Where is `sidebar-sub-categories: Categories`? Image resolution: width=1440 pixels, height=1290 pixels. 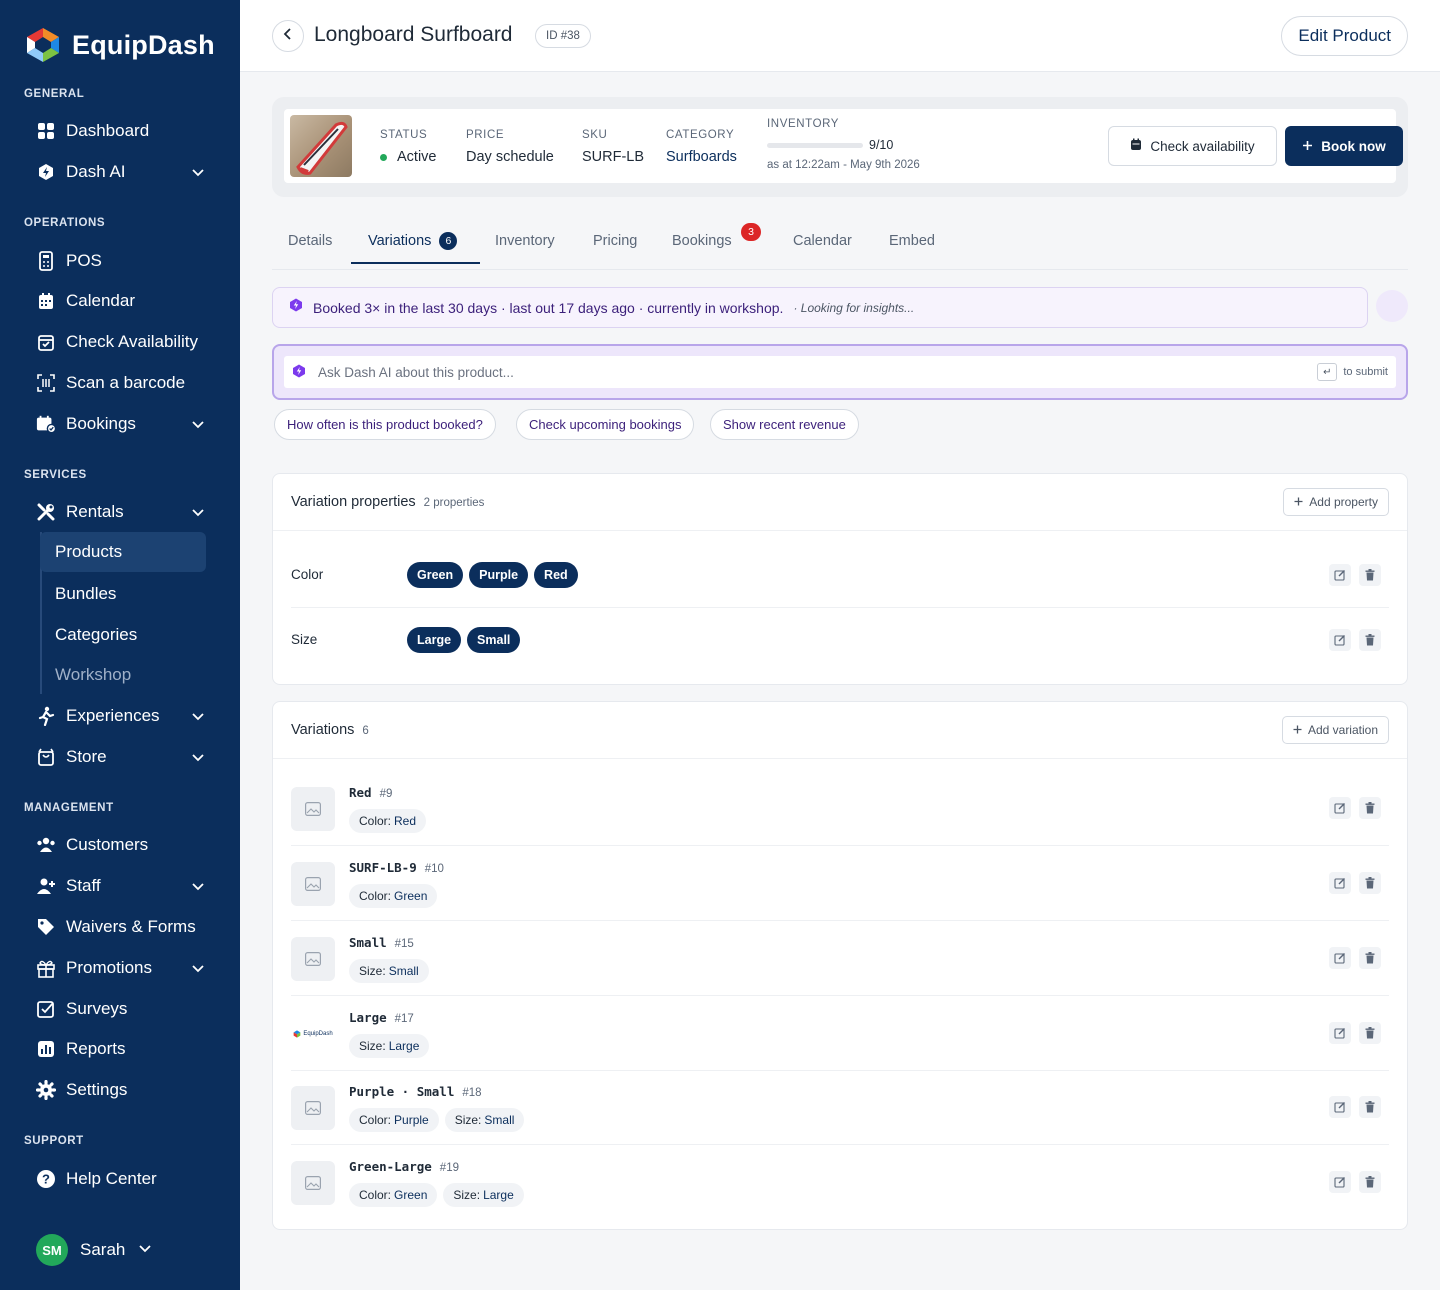 sidebar-sub-categories: Categories is located at coordinates (123, 635).